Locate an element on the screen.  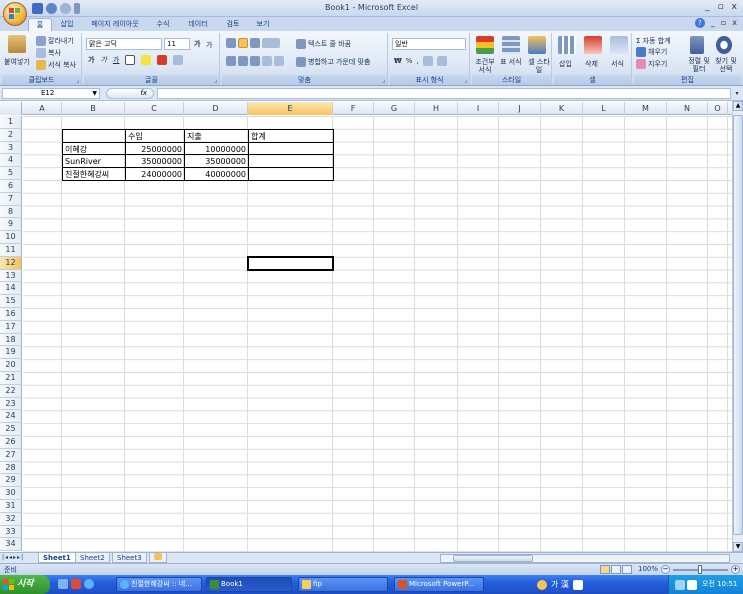
zoom-in-button: + is located at coordinates (735, 569).